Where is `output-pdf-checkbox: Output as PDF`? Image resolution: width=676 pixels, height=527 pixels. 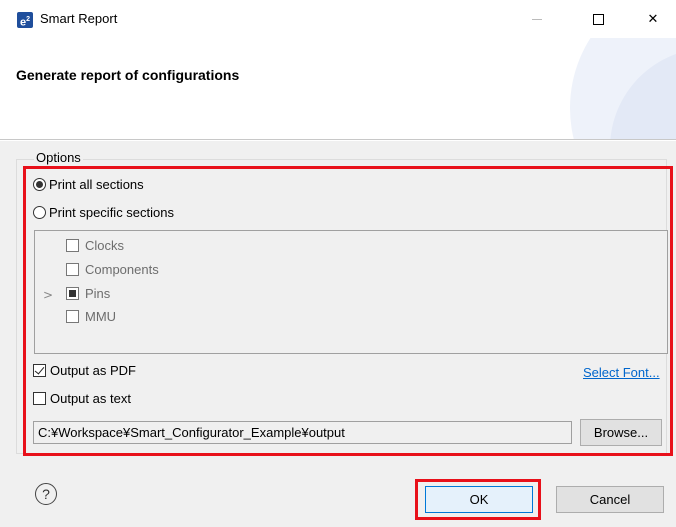 output-pdf-checkbox: Output as PDF is located at coordinates (84, 370).